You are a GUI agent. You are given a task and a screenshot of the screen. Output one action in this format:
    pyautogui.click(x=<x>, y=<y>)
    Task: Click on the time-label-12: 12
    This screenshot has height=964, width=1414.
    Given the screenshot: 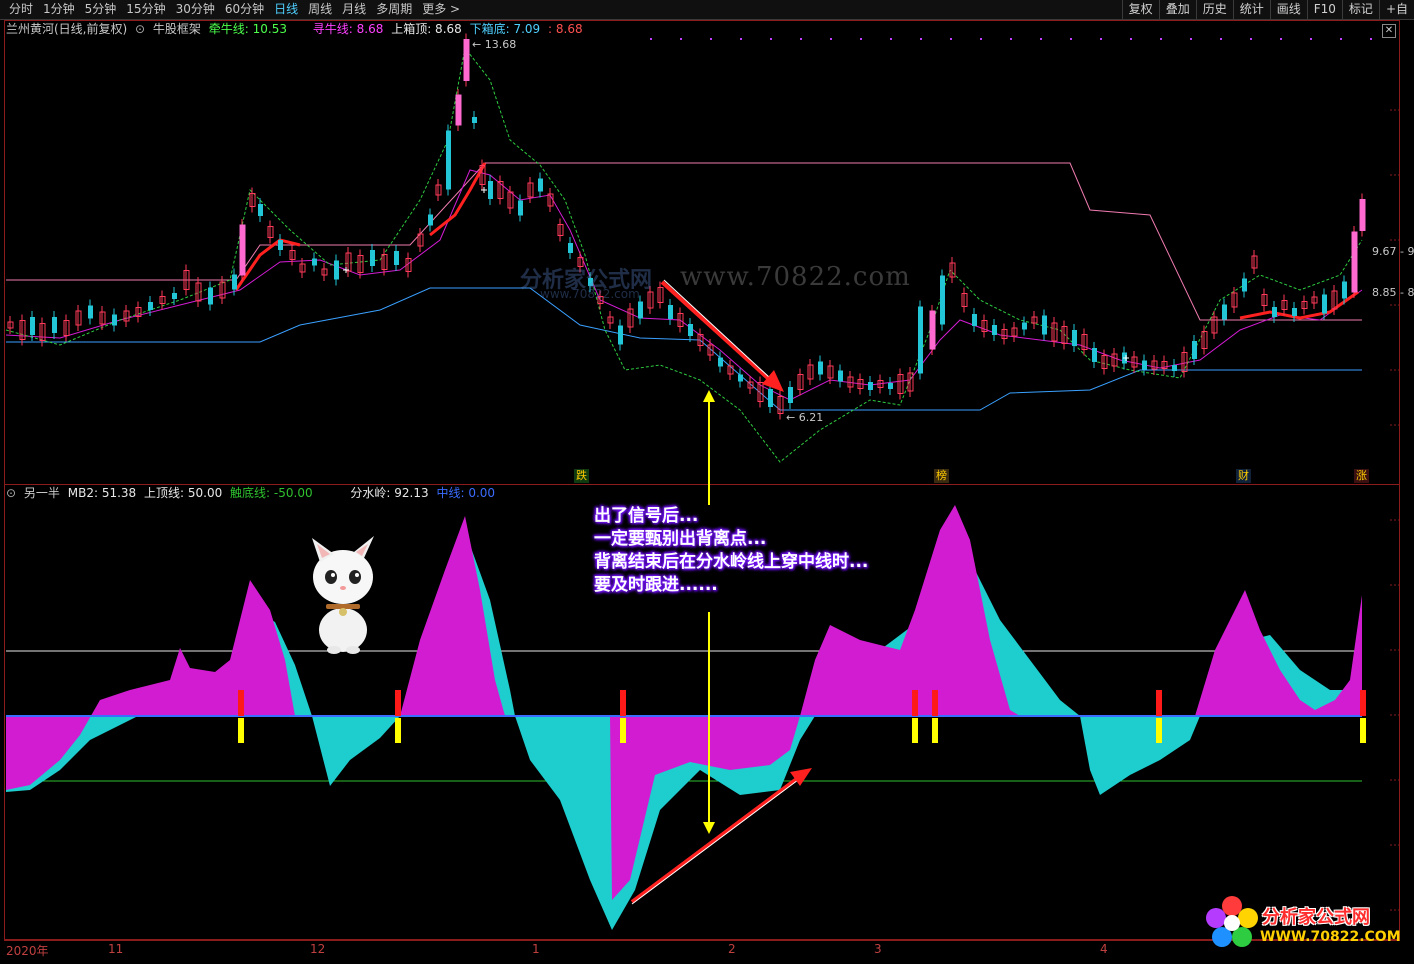 What is the action you would take?
    pyautogui.click(x=318, y=949)
    